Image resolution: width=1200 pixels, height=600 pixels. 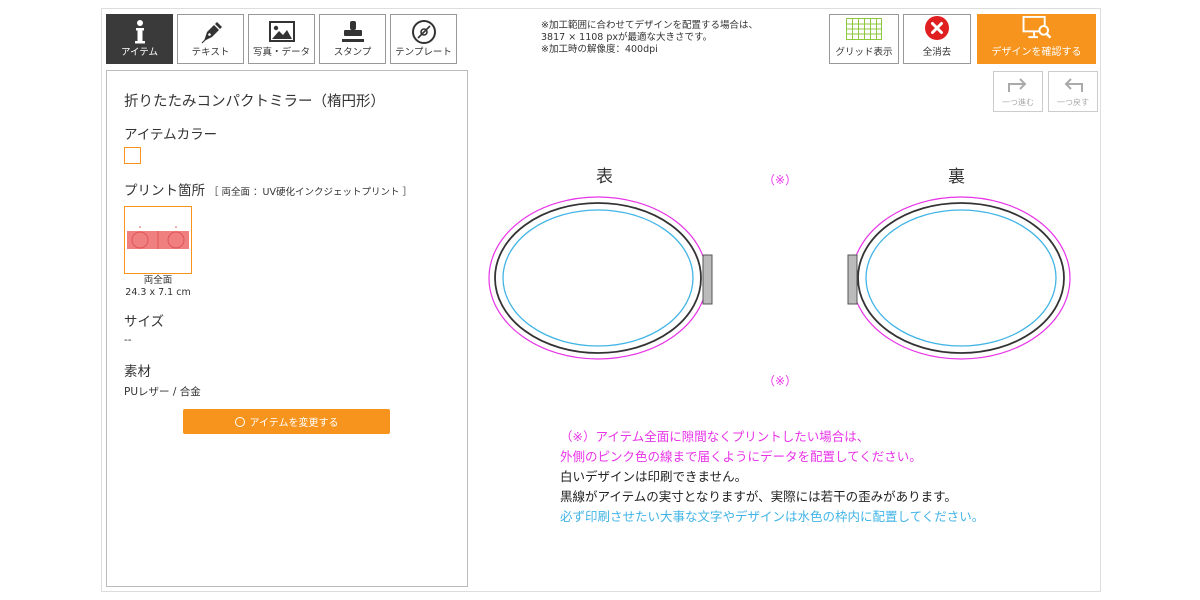 What do you see at coordinates (654, 476) in the screenshot?
I see `note-white: 白いデザインは印刷できません。` at bounding box center [654, 476].